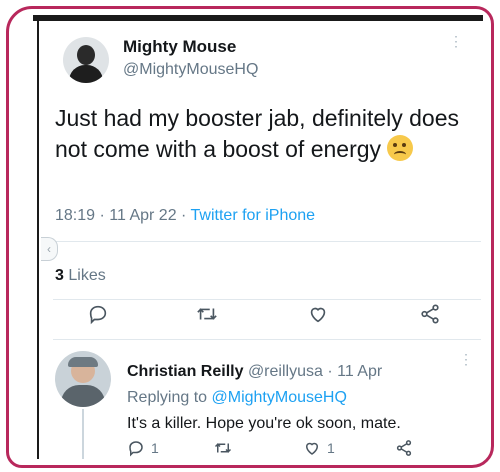  What do you see at coordinates (155, 448) in the screenshot?
I see `reply-count: 1` at bounding box center [155, 448].